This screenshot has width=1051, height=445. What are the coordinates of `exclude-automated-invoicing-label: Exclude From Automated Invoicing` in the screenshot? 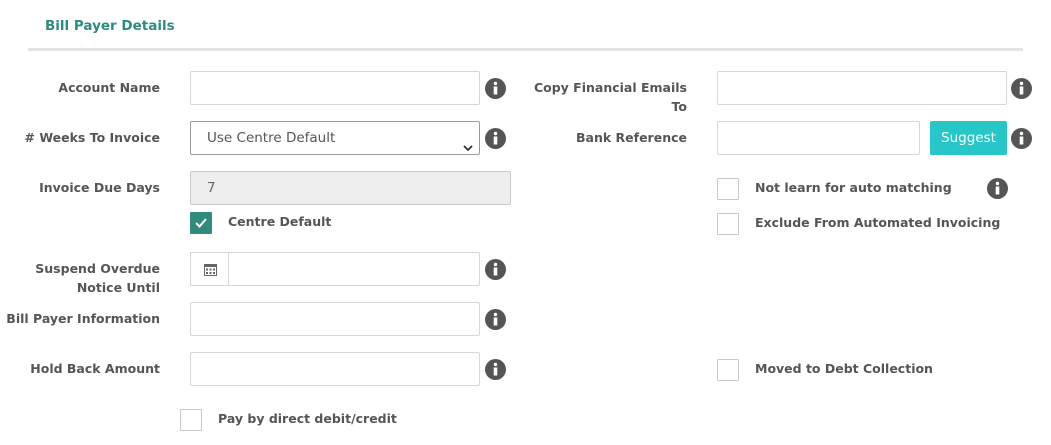 It's located at (878, 222).